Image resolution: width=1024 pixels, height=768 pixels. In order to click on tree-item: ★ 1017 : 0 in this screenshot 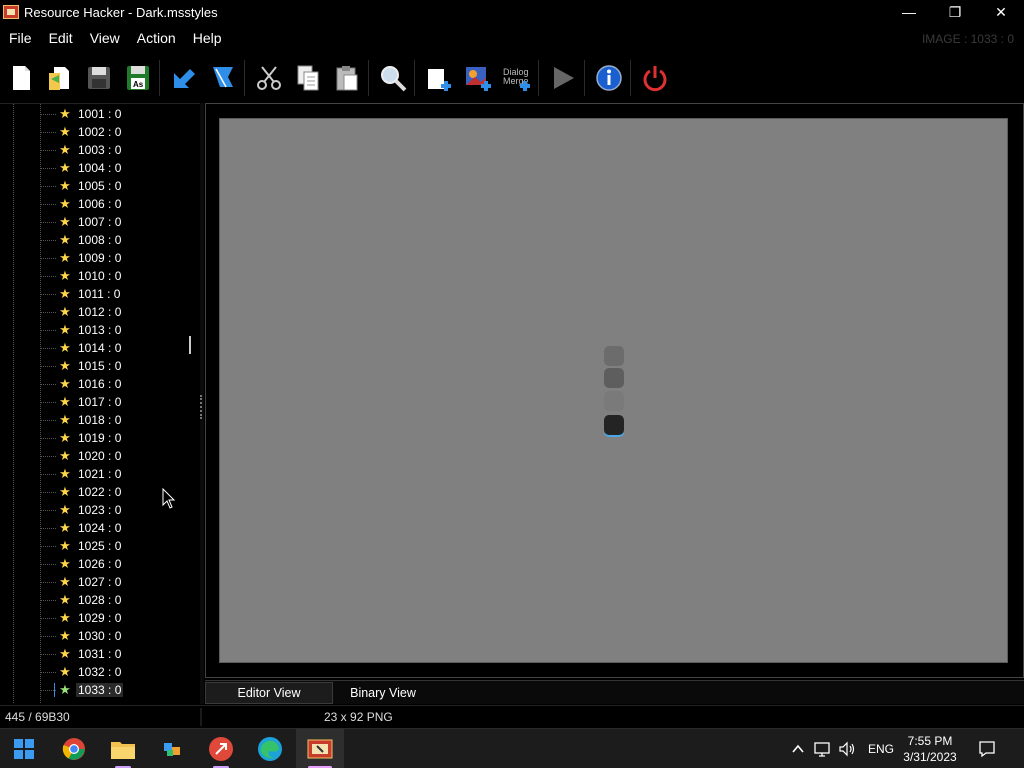, I will do `click(80, 402)`.